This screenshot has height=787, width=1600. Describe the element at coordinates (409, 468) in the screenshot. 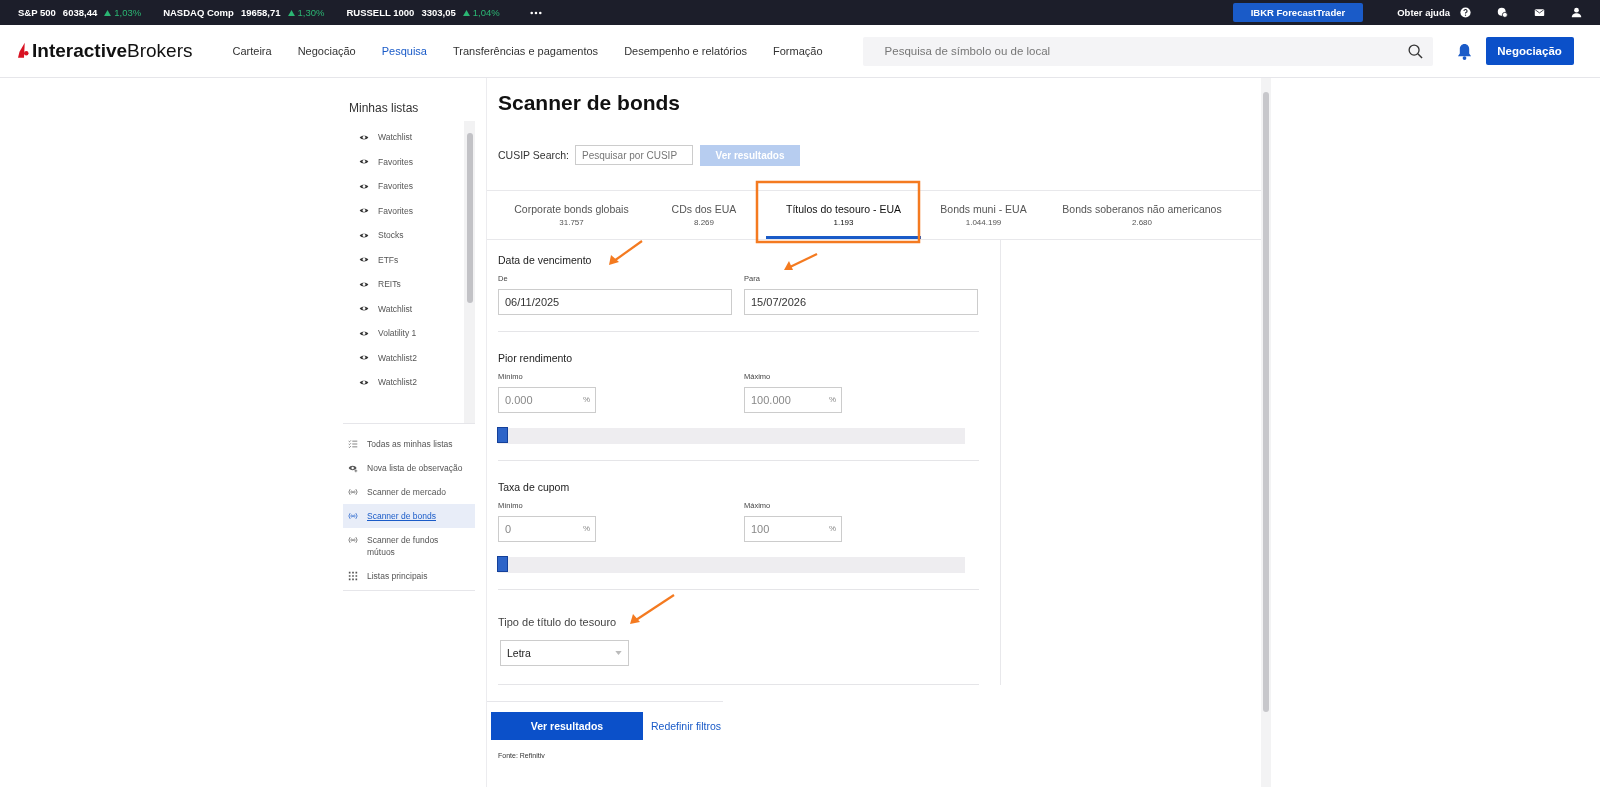

I see `sidebar-link: Nova lista de observação` at that location.